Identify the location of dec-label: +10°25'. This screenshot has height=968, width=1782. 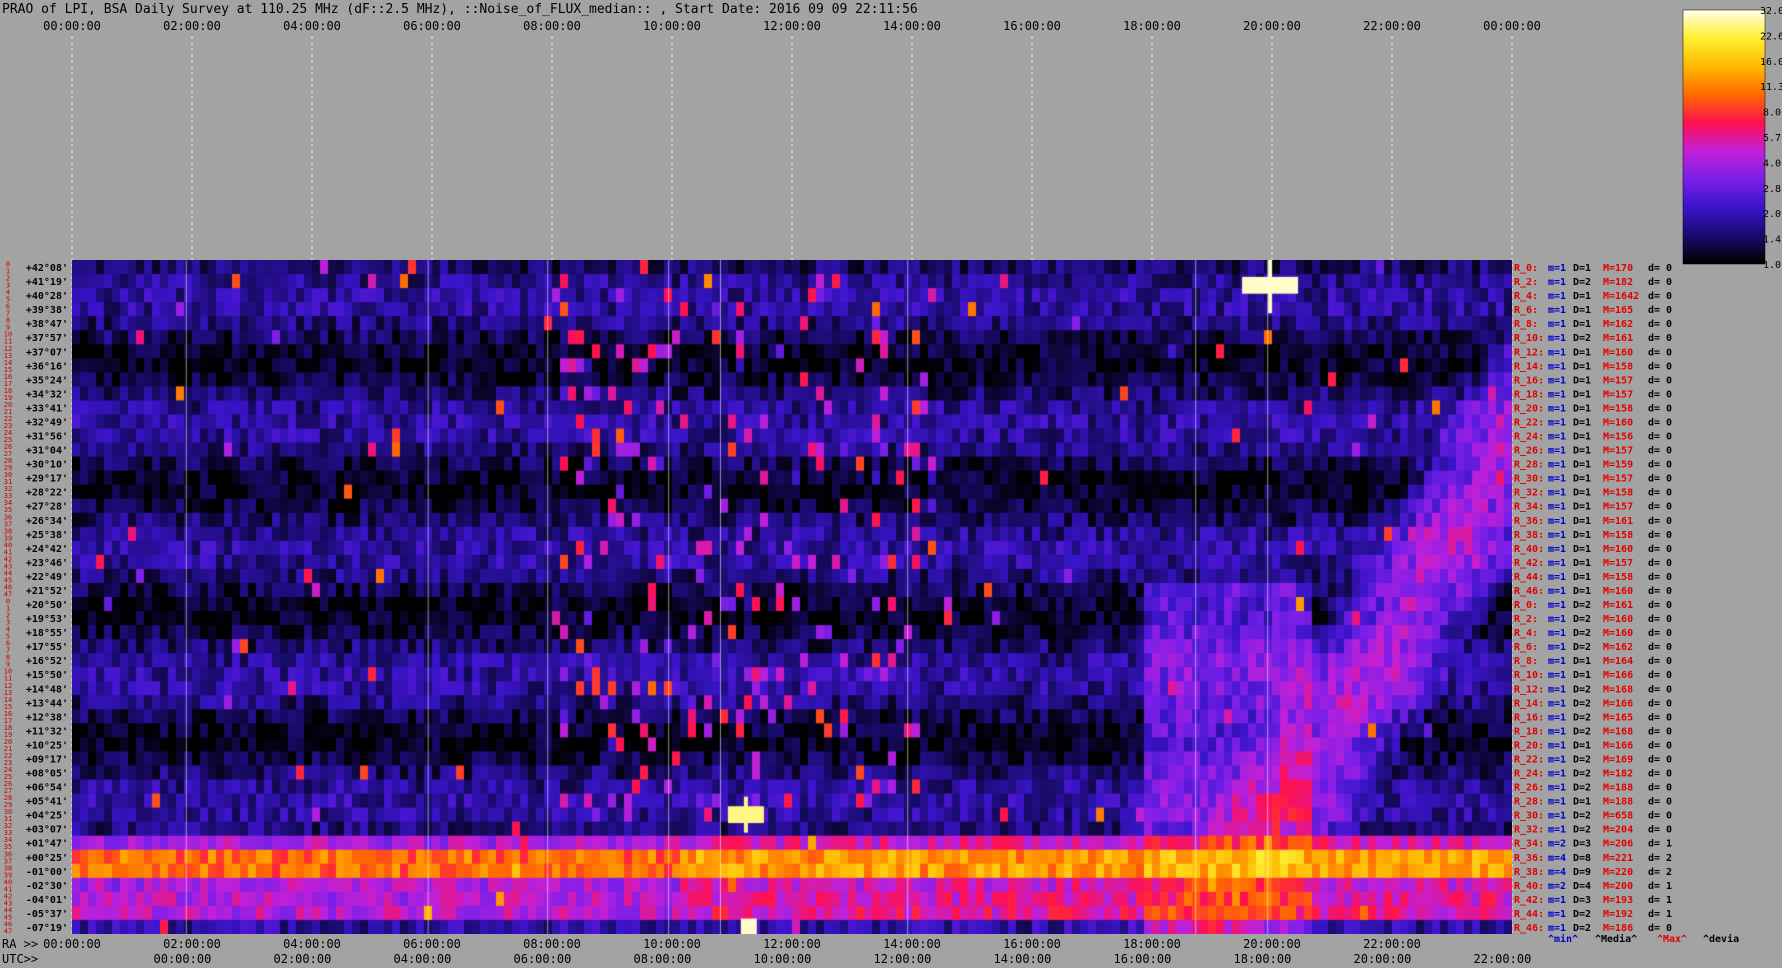
(47, 745).